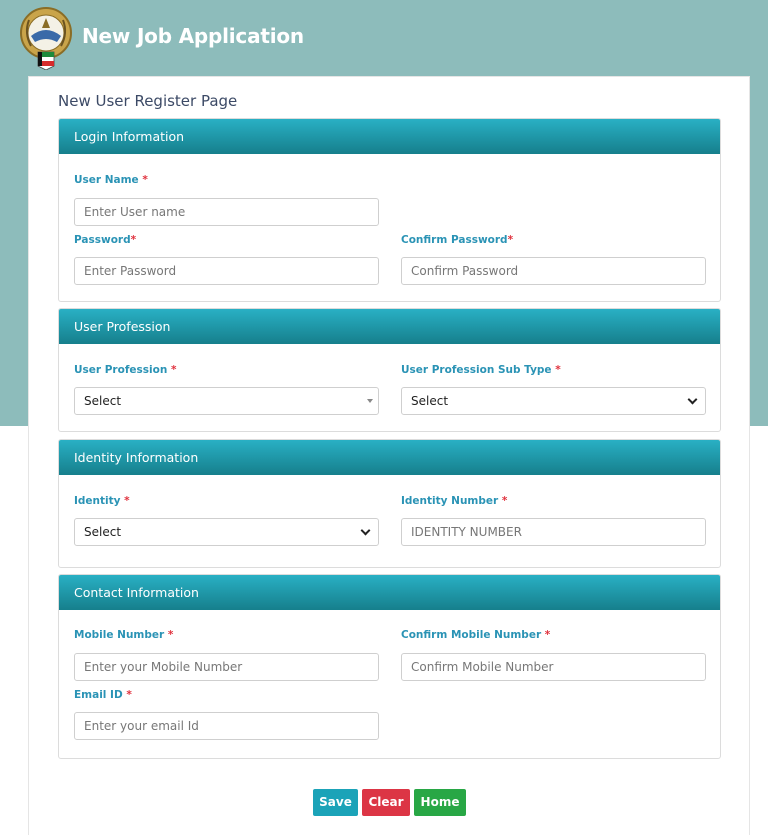 This screenshot has height=835, width=768. Describe the element at coordinates (103, 532) in the screenshot. I see `identity-selected: Select` at that location.